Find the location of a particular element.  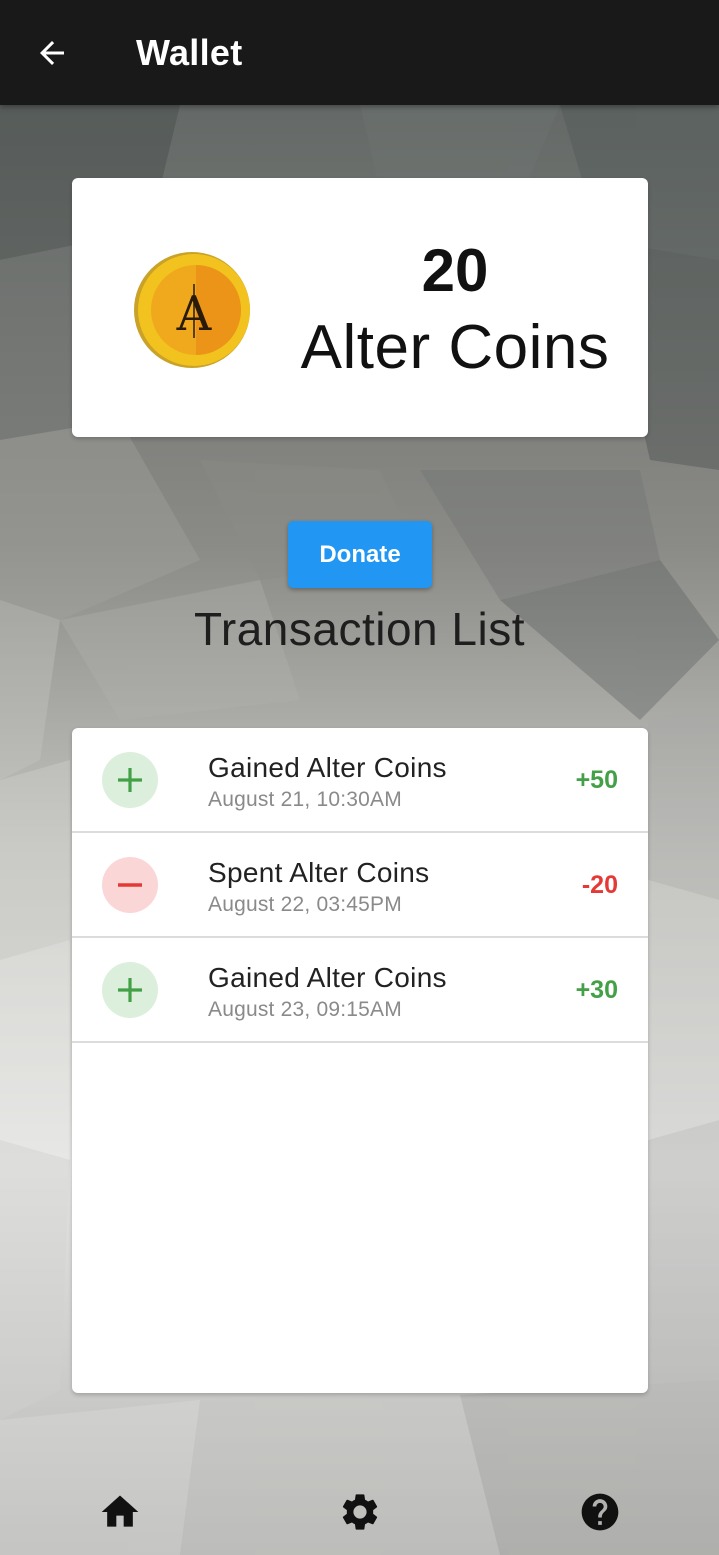

page-title: Wallet is located at coordinates (189, 52).